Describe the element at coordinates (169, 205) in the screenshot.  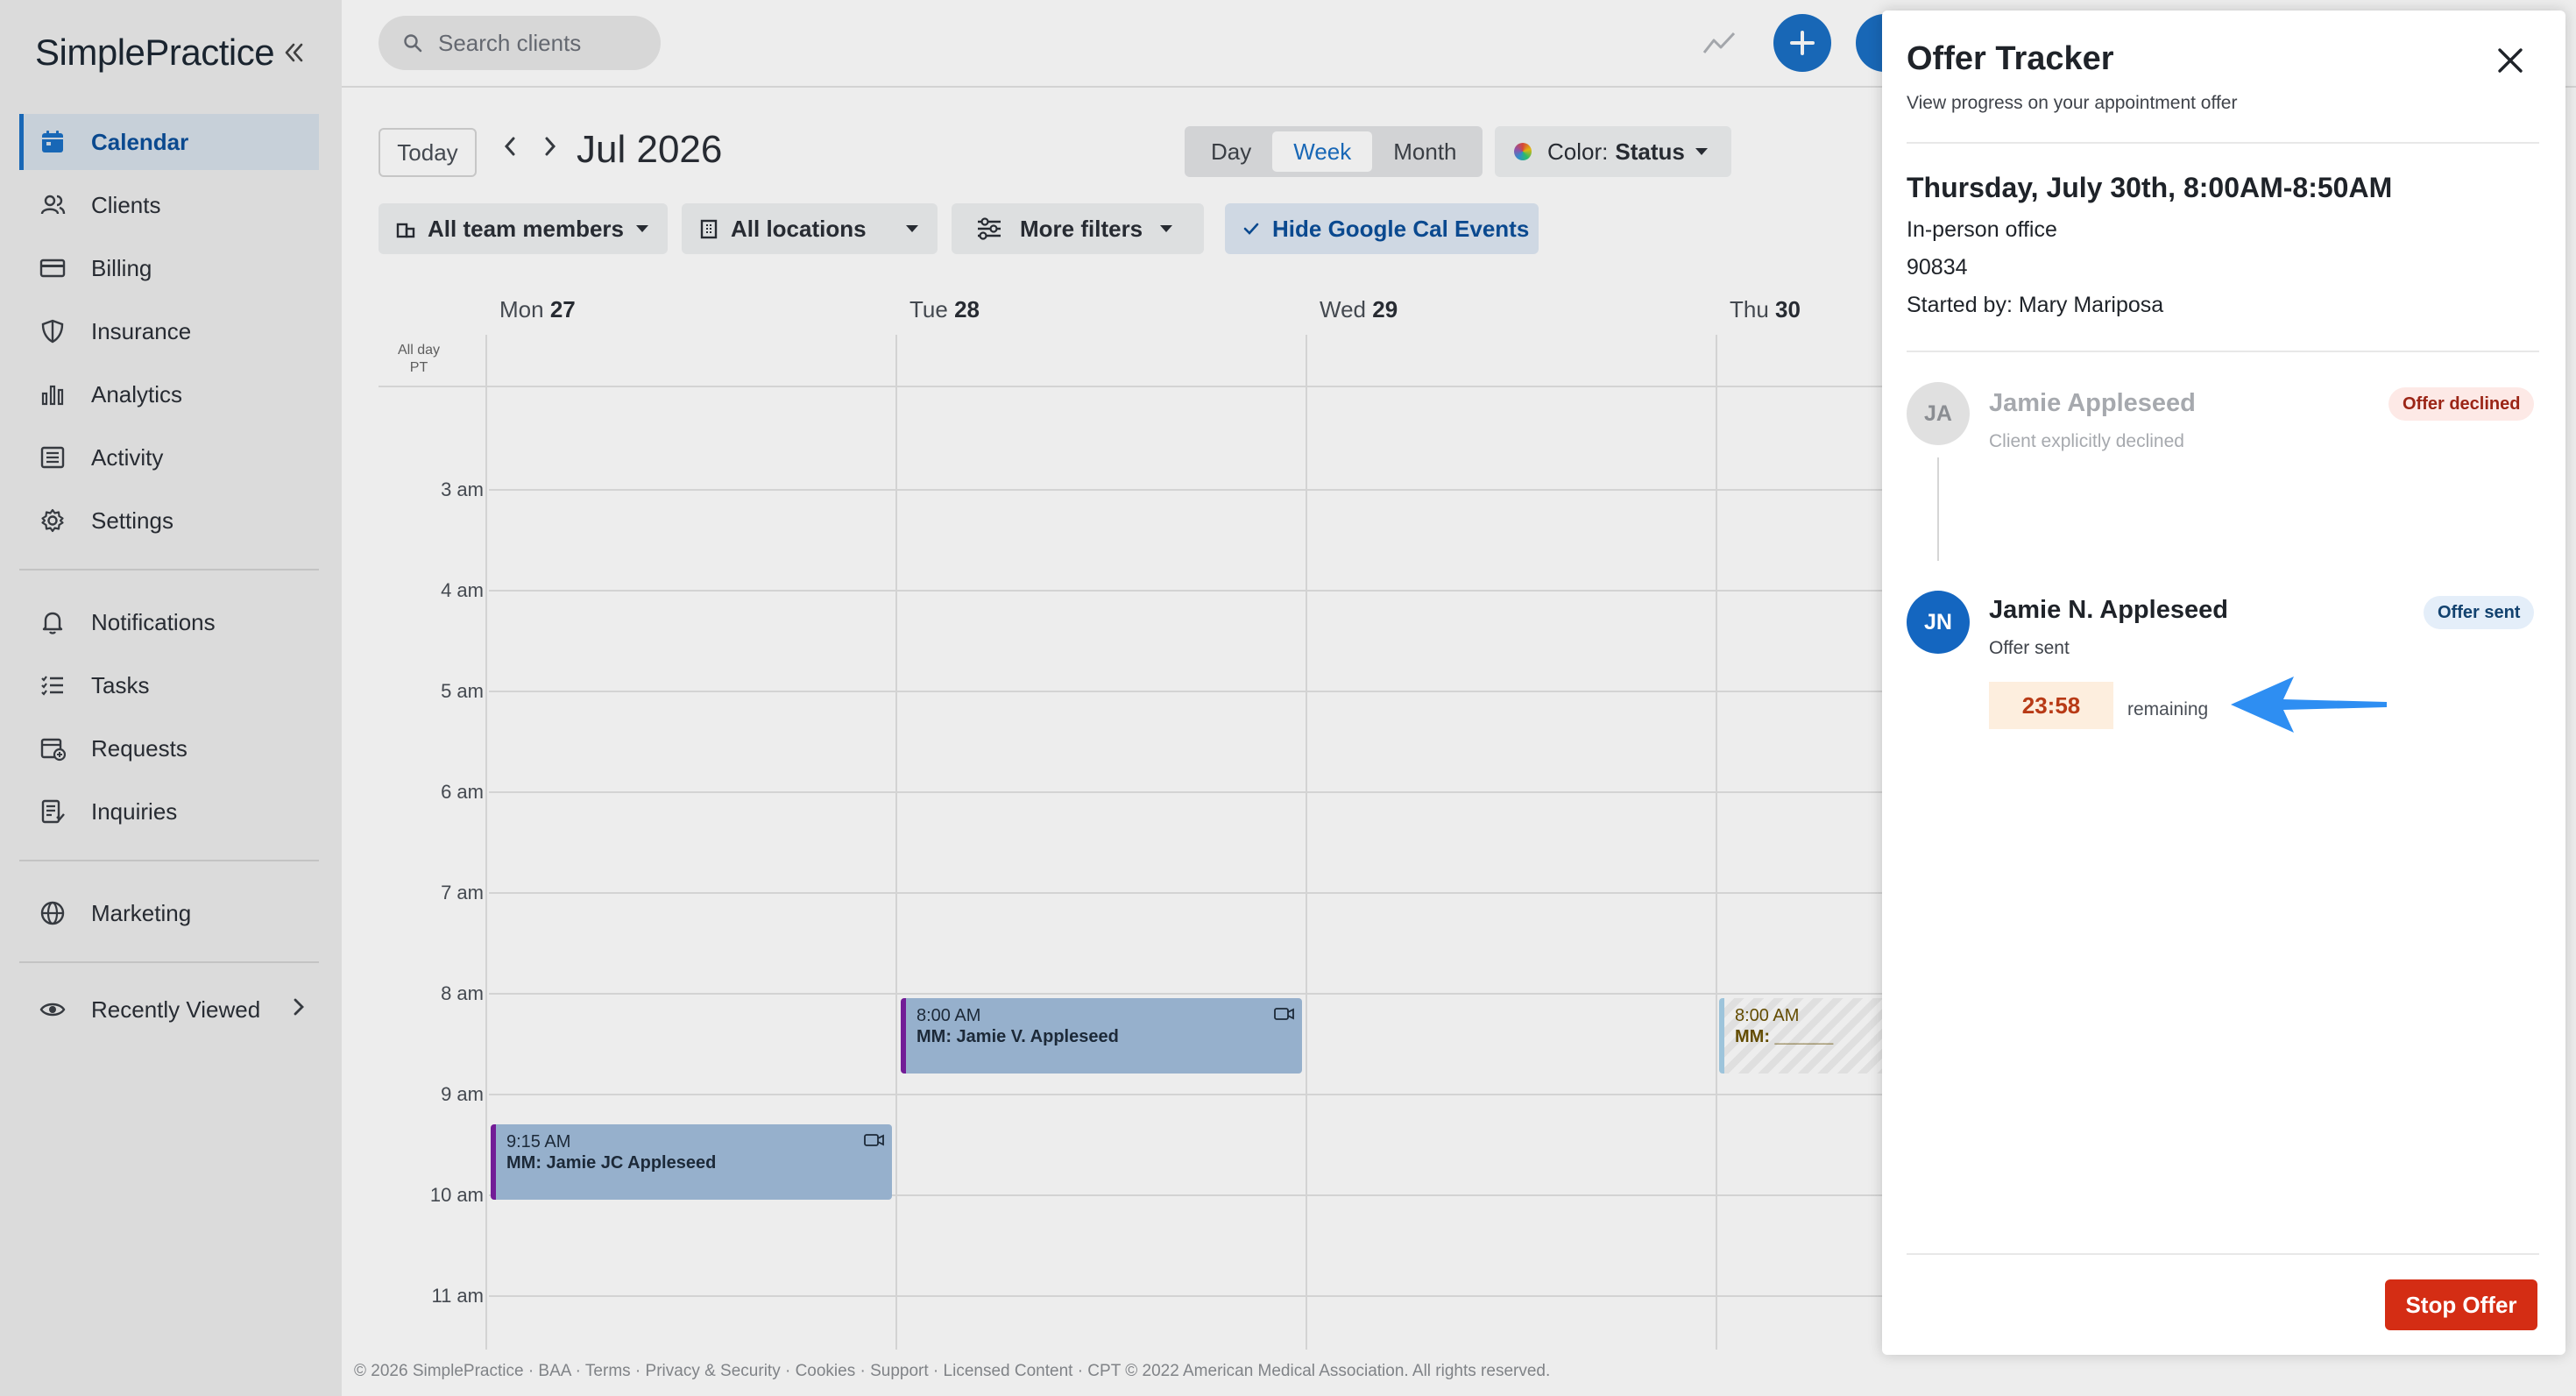
I see `sidebar-item-clients: Clients` at that location.